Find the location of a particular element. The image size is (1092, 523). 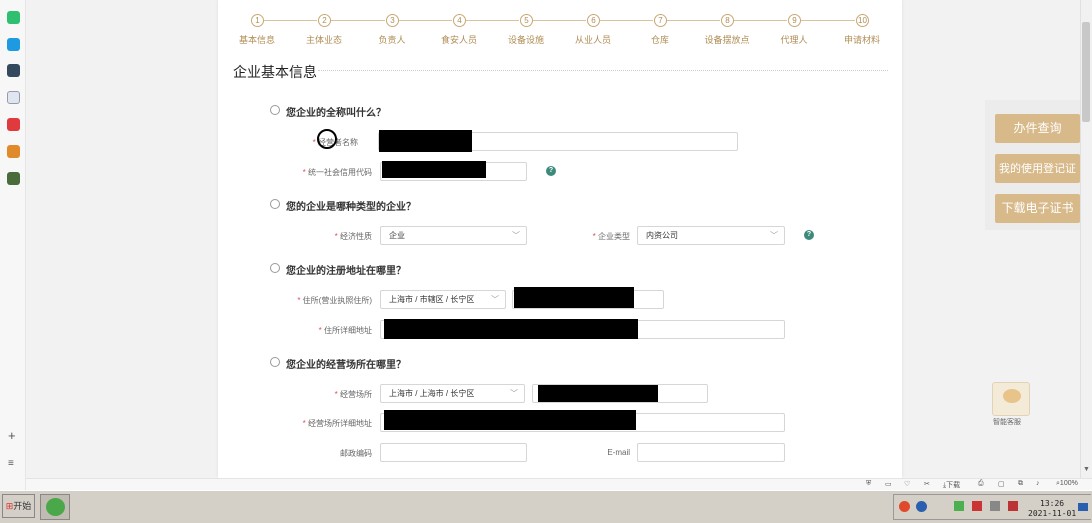

page-margin-right is located at coordinates (991, 239).